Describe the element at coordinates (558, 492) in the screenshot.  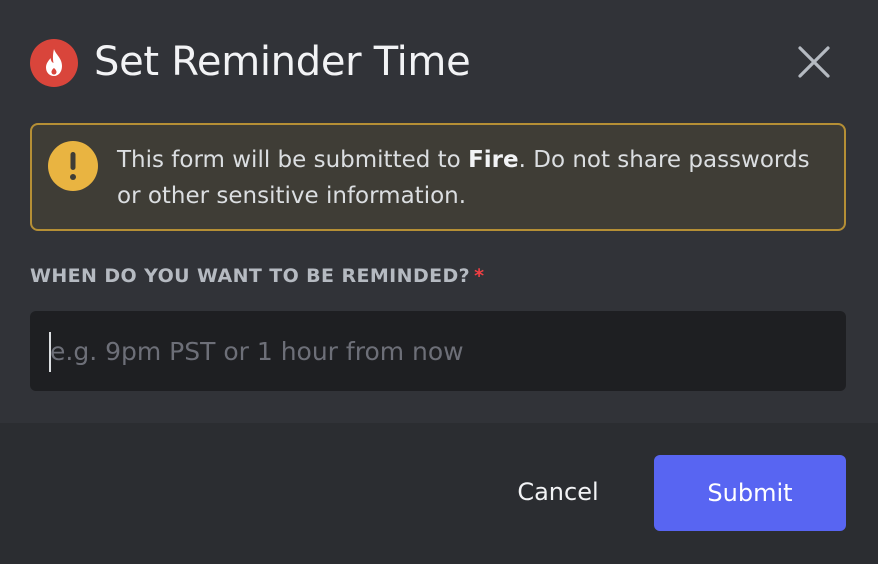
I see `cancel-button: Cancel` at that location.